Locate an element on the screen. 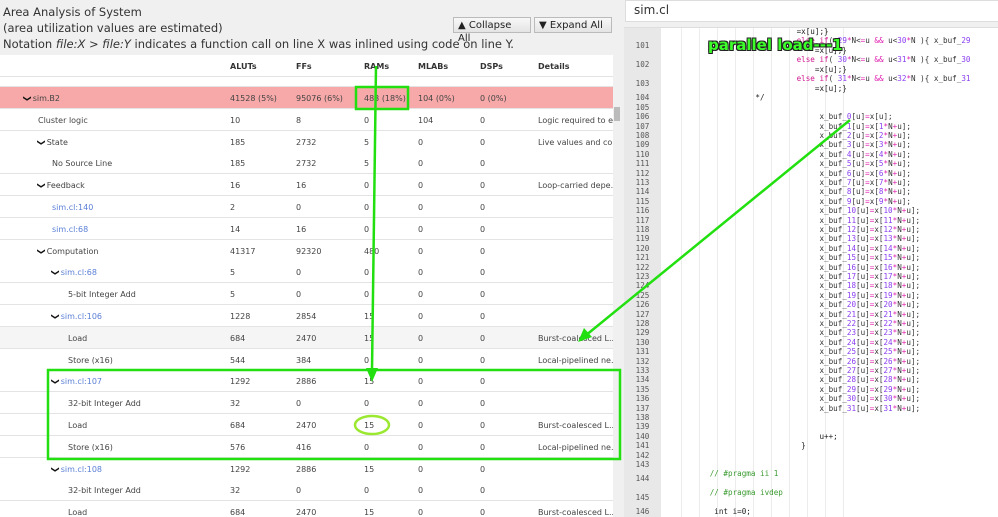  table-row: ❯sim.cl:107 1292 2886 15 0 0 is located at coordinates (306, 381).